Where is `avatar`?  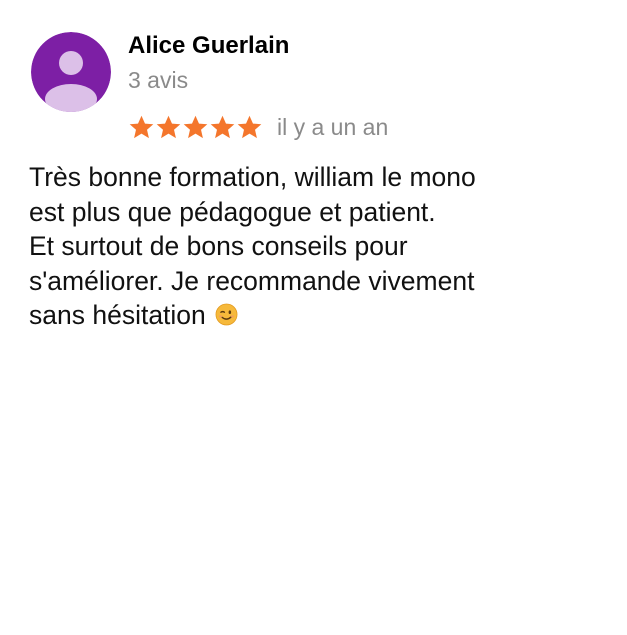
avatar is located at coordinates (71, 72).